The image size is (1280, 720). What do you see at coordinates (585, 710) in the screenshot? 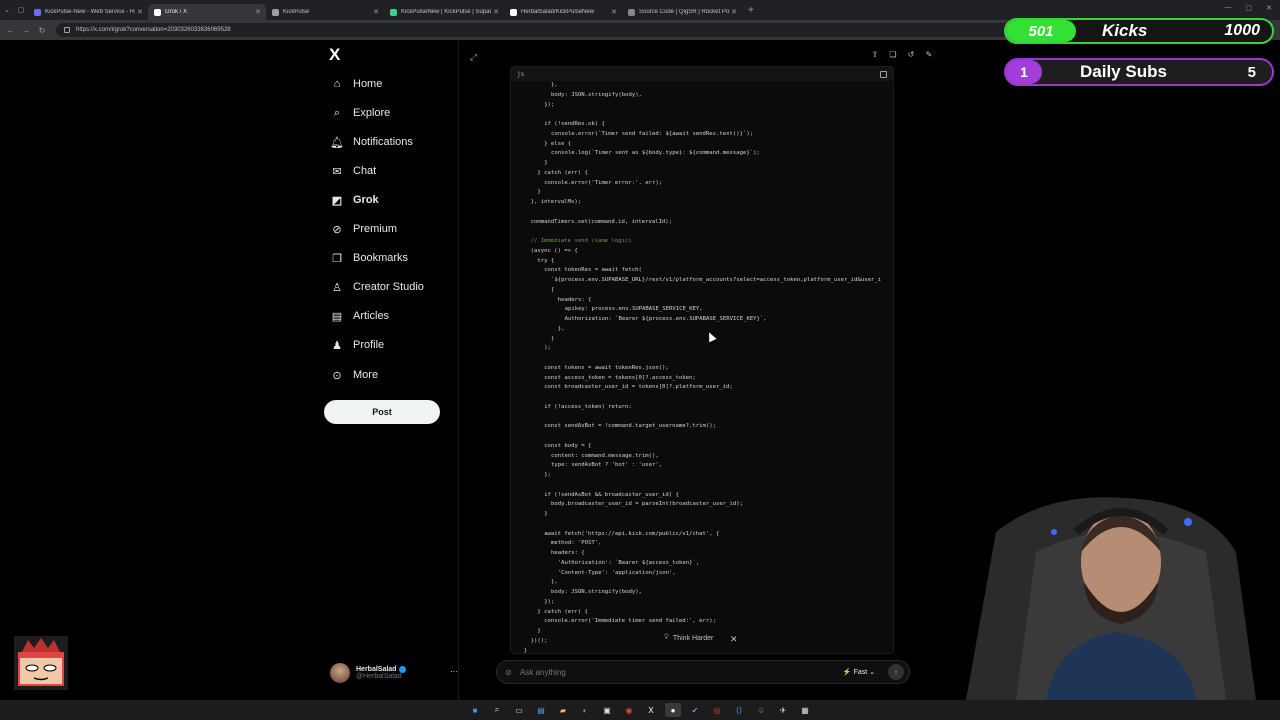
I see `edge-icon: ◐` at bounding box center [585, 710].